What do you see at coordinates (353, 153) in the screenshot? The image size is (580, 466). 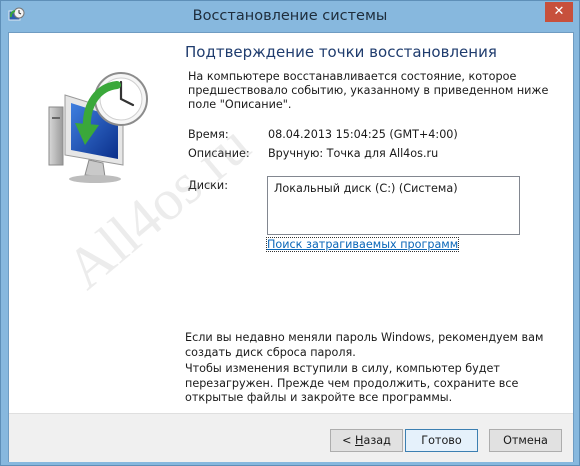 I see `restore-description-value: Вручную: Точка для All4os.ru` at bounding box center [353, 153].